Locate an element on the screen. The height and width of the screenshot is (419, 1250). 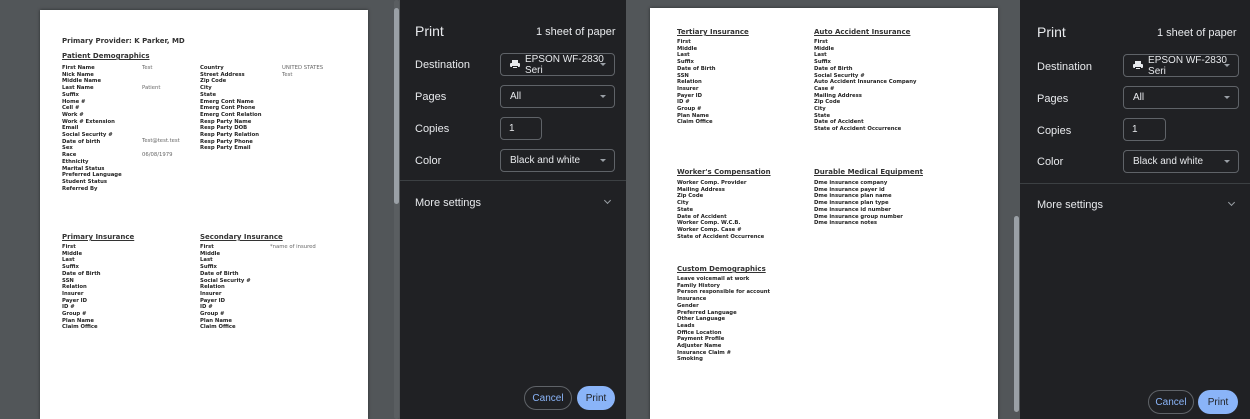
field-label: Case # is located at coordinates (824, 88).